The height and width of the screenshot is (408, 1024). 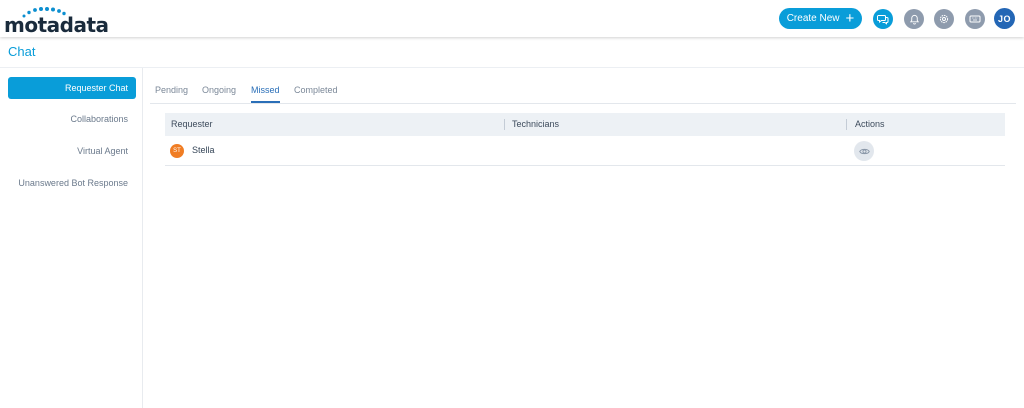 I want to click on column-header-requester: Requester, so click(x=192, y=124).